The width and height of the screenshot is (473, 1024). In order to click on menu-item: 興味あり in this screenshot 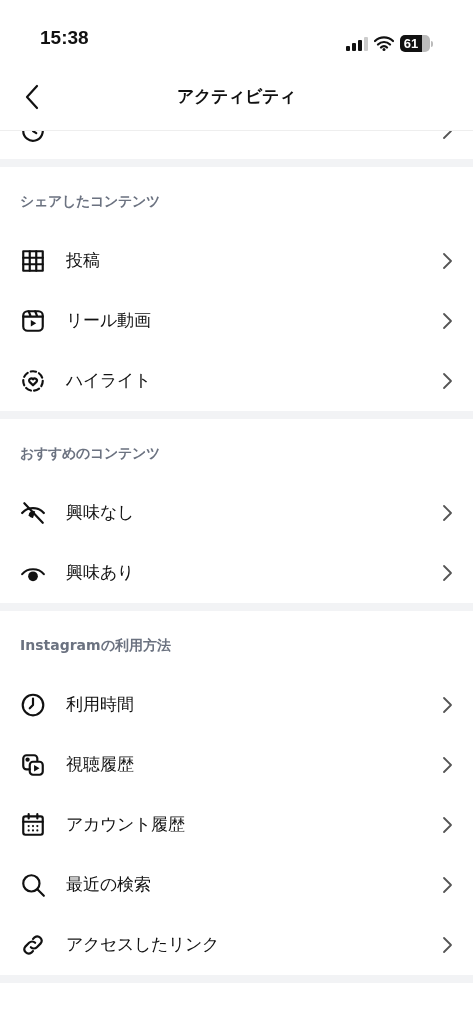, I will do `click(236, 573)`.